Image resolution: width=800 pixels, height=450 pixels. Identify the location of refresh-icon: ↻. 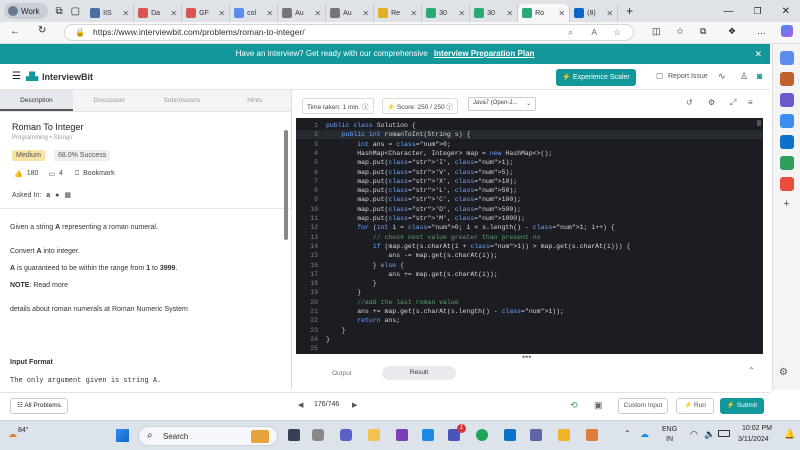
(42, 30).